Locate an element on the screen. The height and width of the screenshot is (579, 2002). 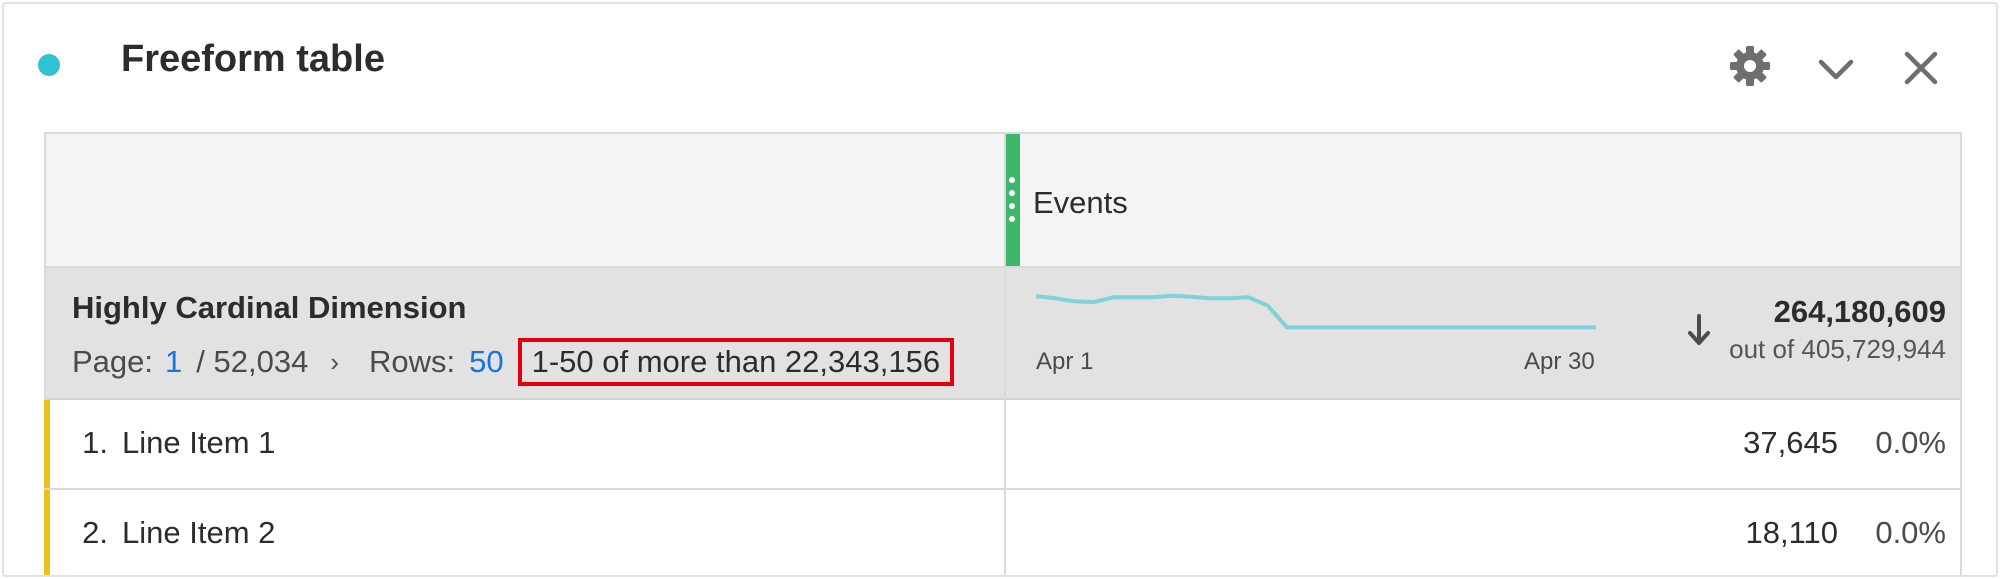
chevron-down-icon is located at coordinates (1836, 70).